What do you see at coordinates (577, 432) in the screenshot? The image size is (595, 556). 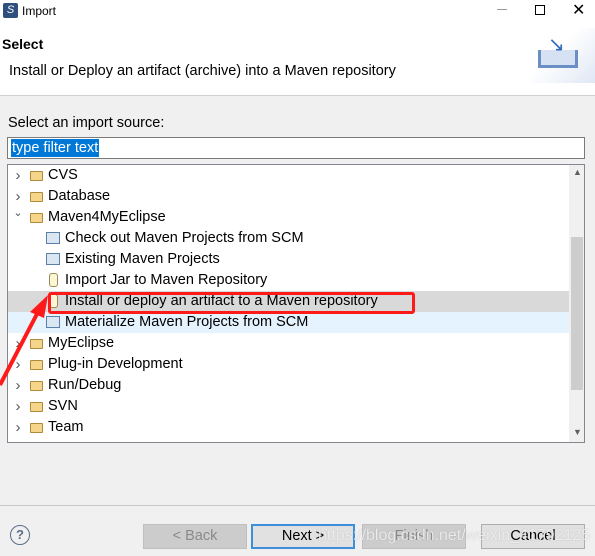 I see `scroll-down-arrow: ▼` at bounding box center [577, 432].